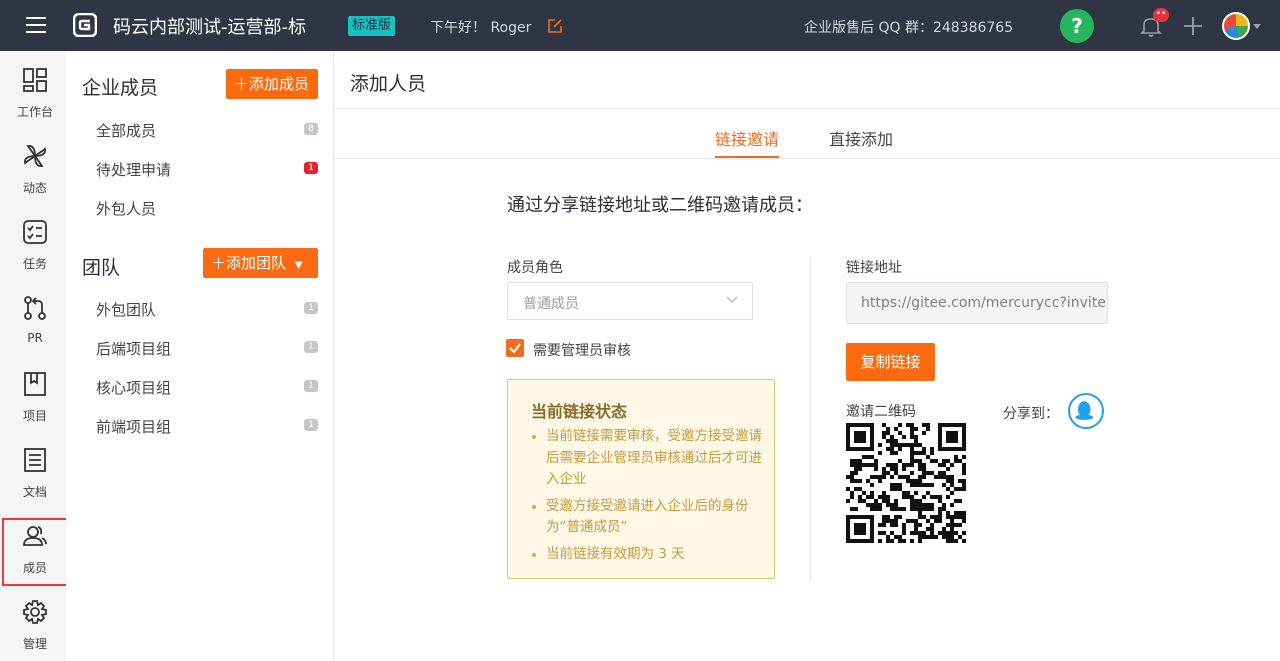 Image resolution: width=1280 pixels, height=661 pixels. Describe the element at coordinates (207, 208) in the screenshot. I see `sub-item-outsourced: 外包人员` at that location.